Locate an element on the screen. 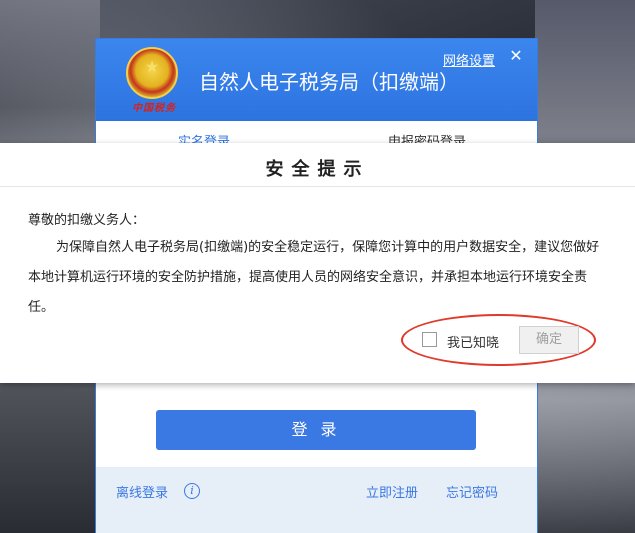 The height and width of the screenshot is (533, 635). login-footer: 离线登录 i 立即注册 忘记密码 is located at coordinates (316, 500).